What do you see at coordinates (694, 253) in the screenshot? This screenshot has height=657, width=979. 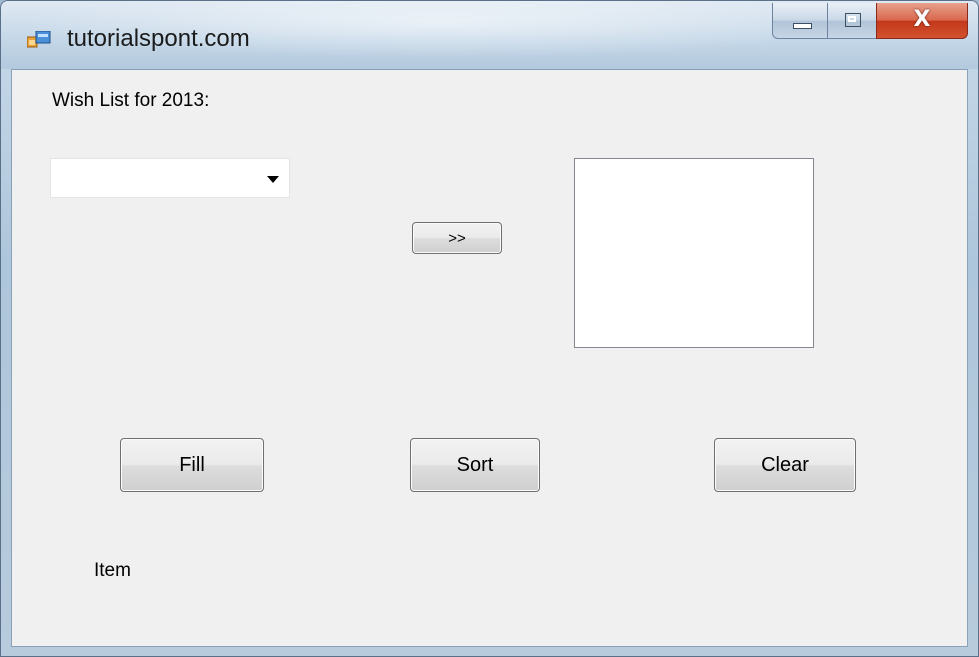 I see `wish-list-box` at bounding box center [694, 253].